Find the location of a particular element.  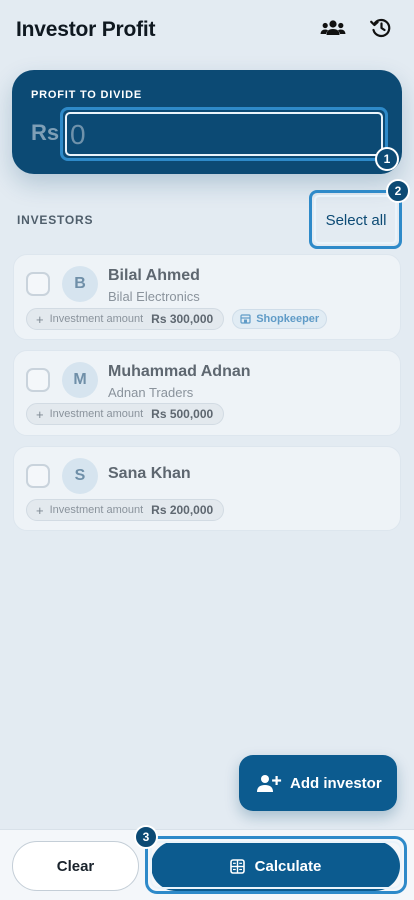

investment-amount-chip: + Investment amount Rs 500,000 is located at coordinates (125, 414).